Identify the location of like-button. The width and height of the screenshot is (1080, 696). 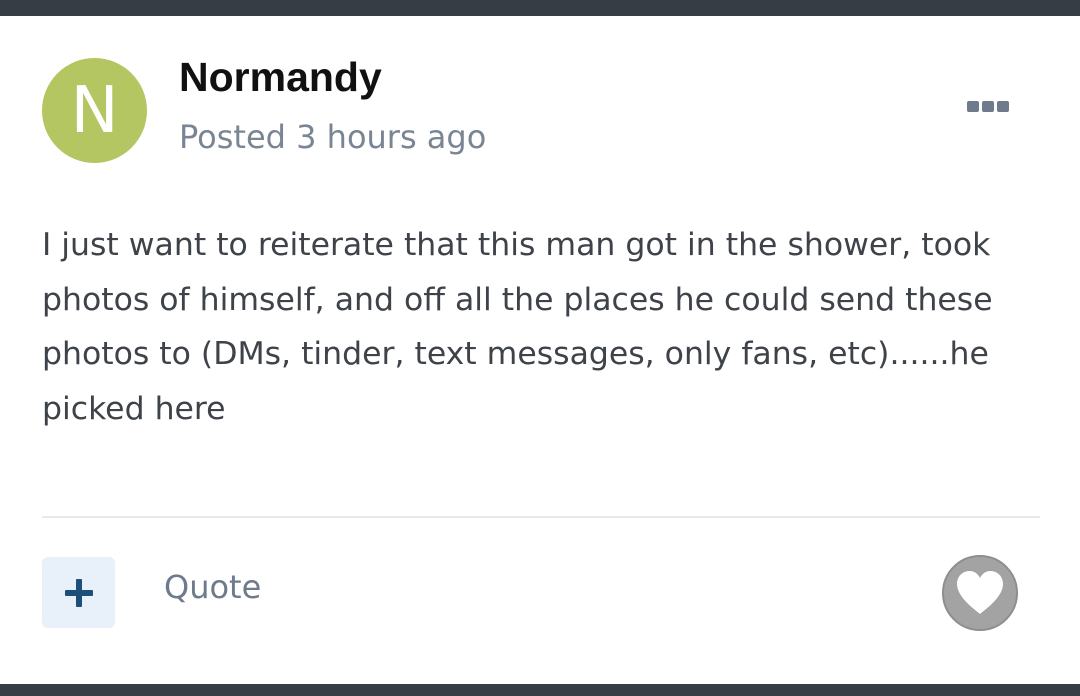
(980, 593).